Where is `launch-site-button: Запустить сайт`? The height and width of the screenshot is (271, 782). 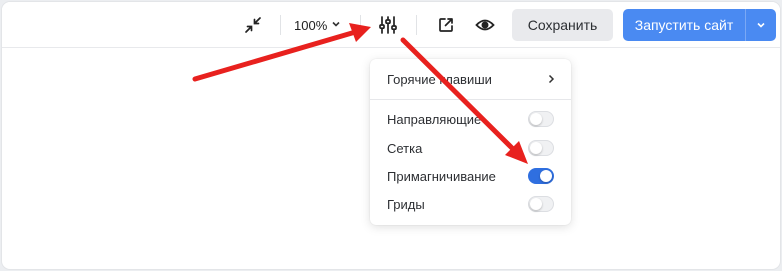 launch-site-button: Запустить сайт is located at coordinates (699, 25).